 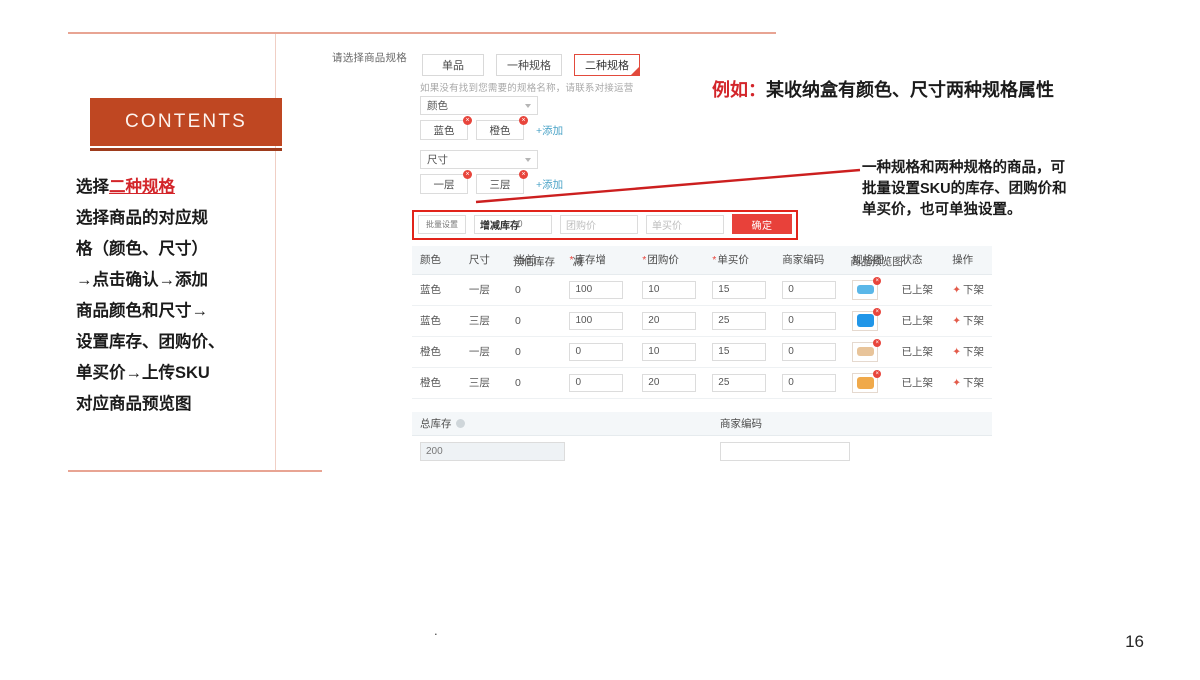 I want to click on color-tag-blue: 蓝色 ×, so click(x=446, y=128).